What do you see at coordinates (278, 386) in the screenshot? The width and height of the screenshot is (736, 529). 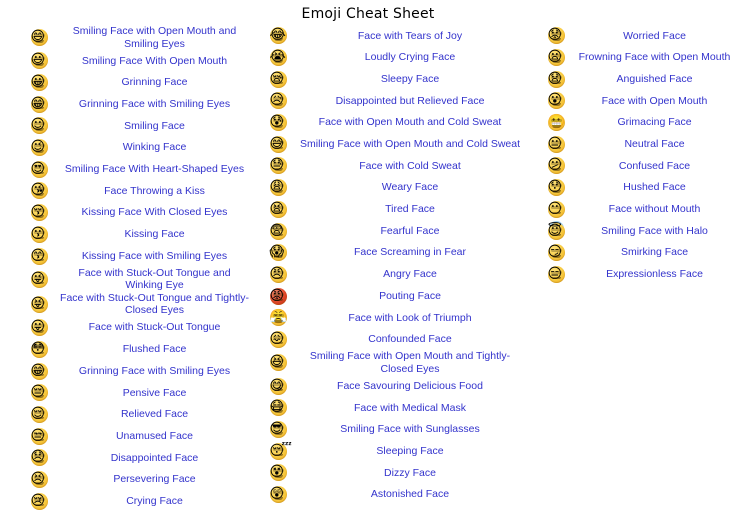 I see `face-savoring-food-icon: 😋` at bounding box center [278, 386].